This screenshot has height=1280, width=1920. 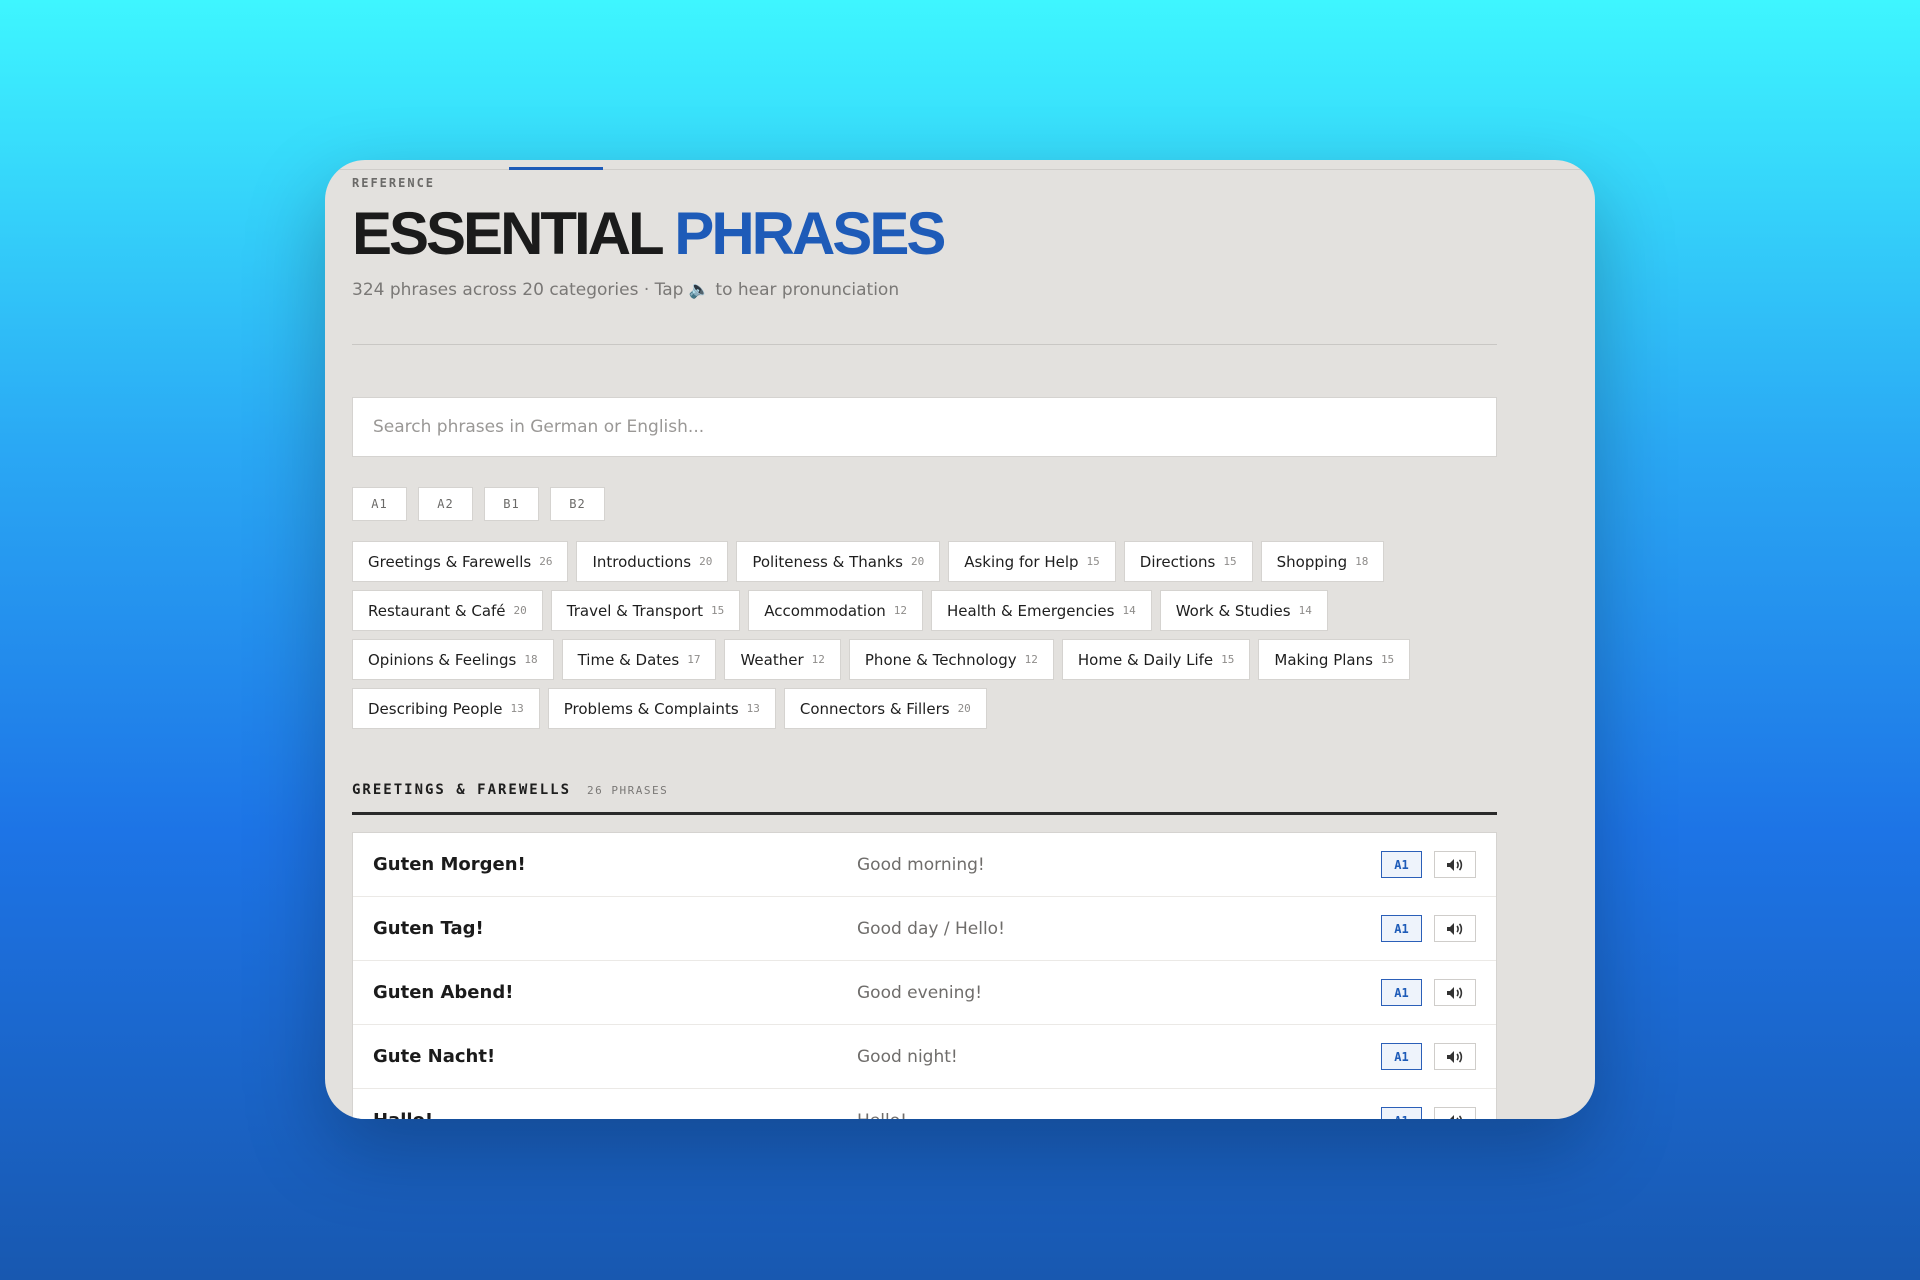 What do you see at coordinates (434, 1056) in the screenshot?
I see `phrase-german: Gute Nacht!` at bounding box center [434, 1056].